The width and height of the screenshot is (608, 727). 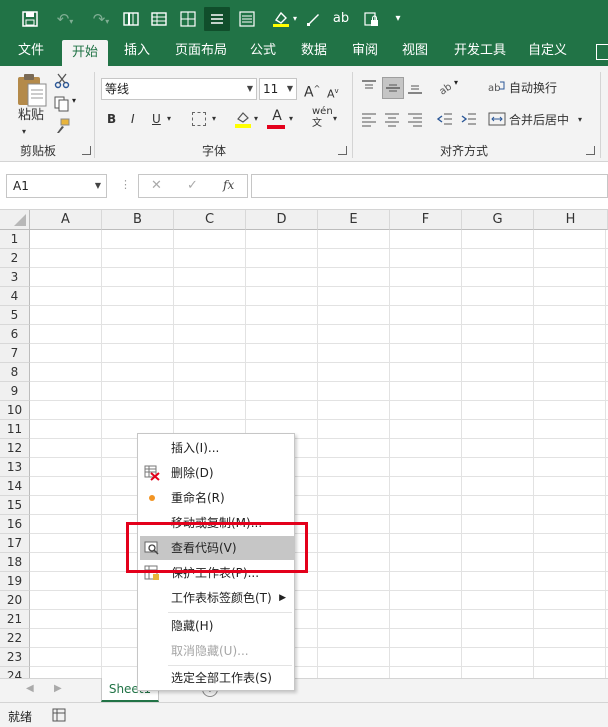 I want to click on fill-color-icon, so click(x=243, y=119).